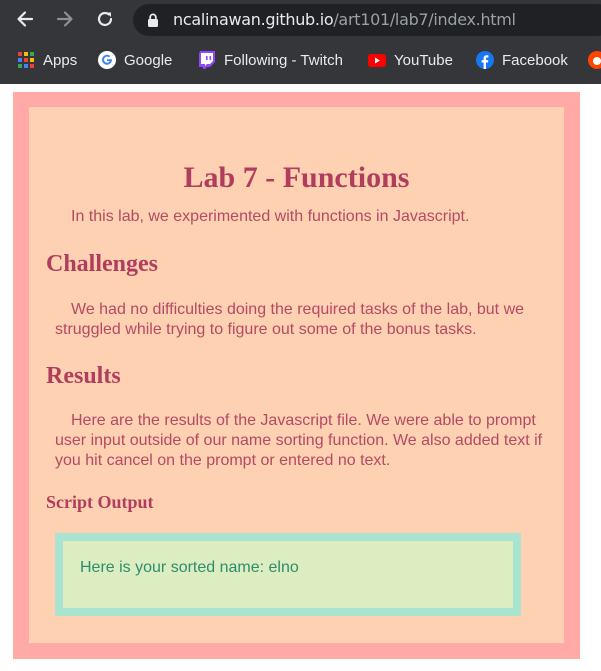  I want to click on reddit-icon, so click(594, 60).